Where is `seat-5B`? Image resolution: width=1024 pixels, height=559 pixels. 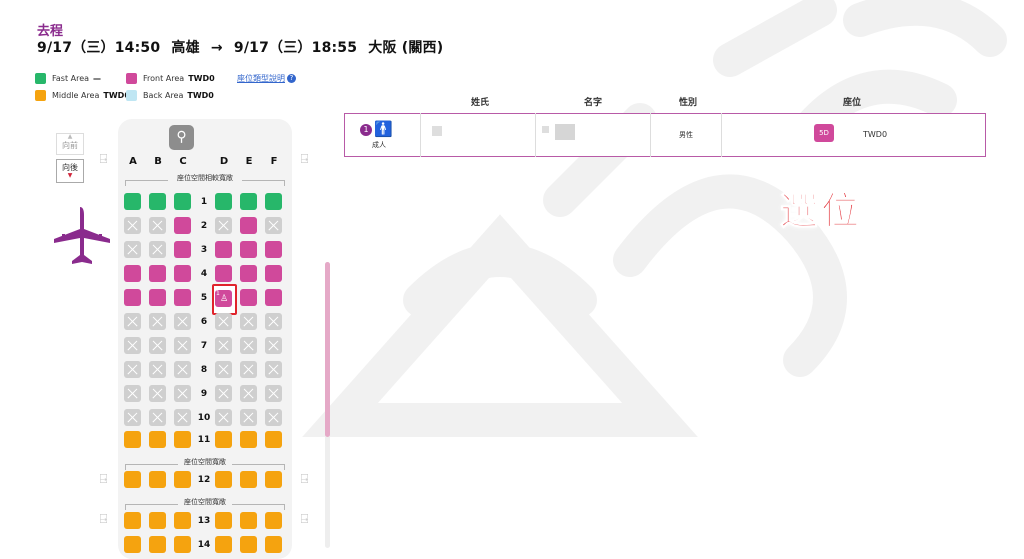 seat-5B is located at coordinates (157, 297).